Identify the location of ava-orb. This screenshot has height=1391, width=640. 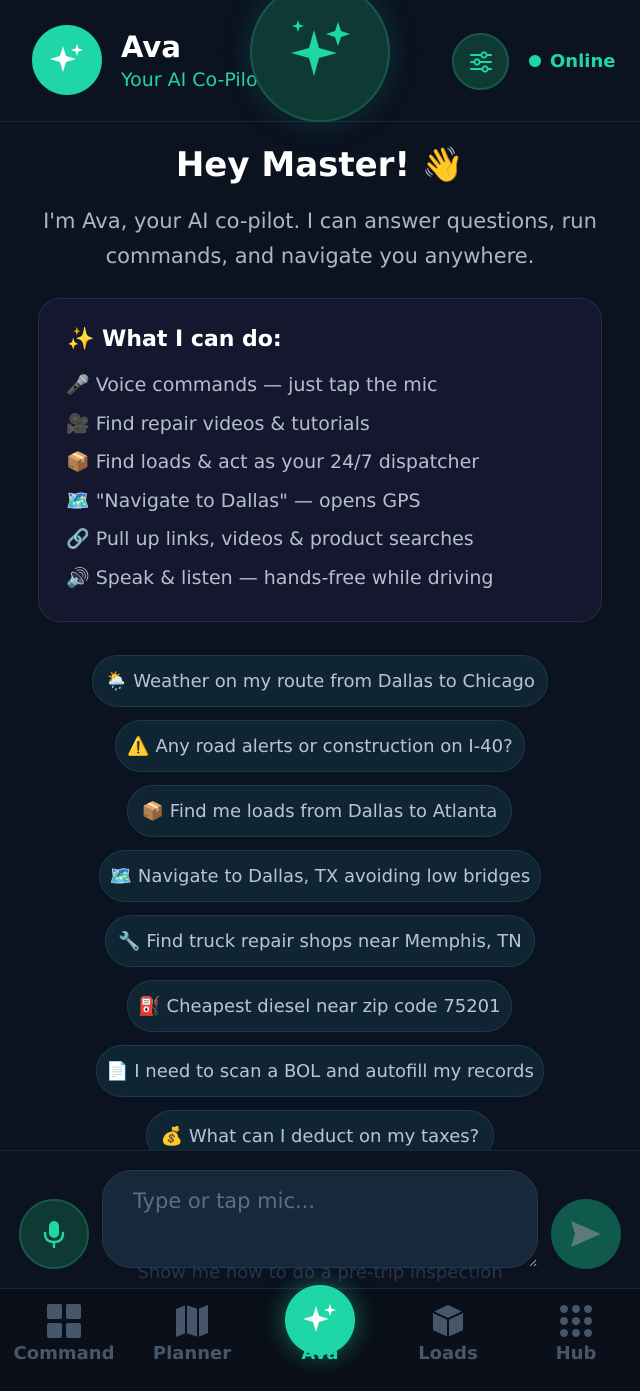
(320, 61).